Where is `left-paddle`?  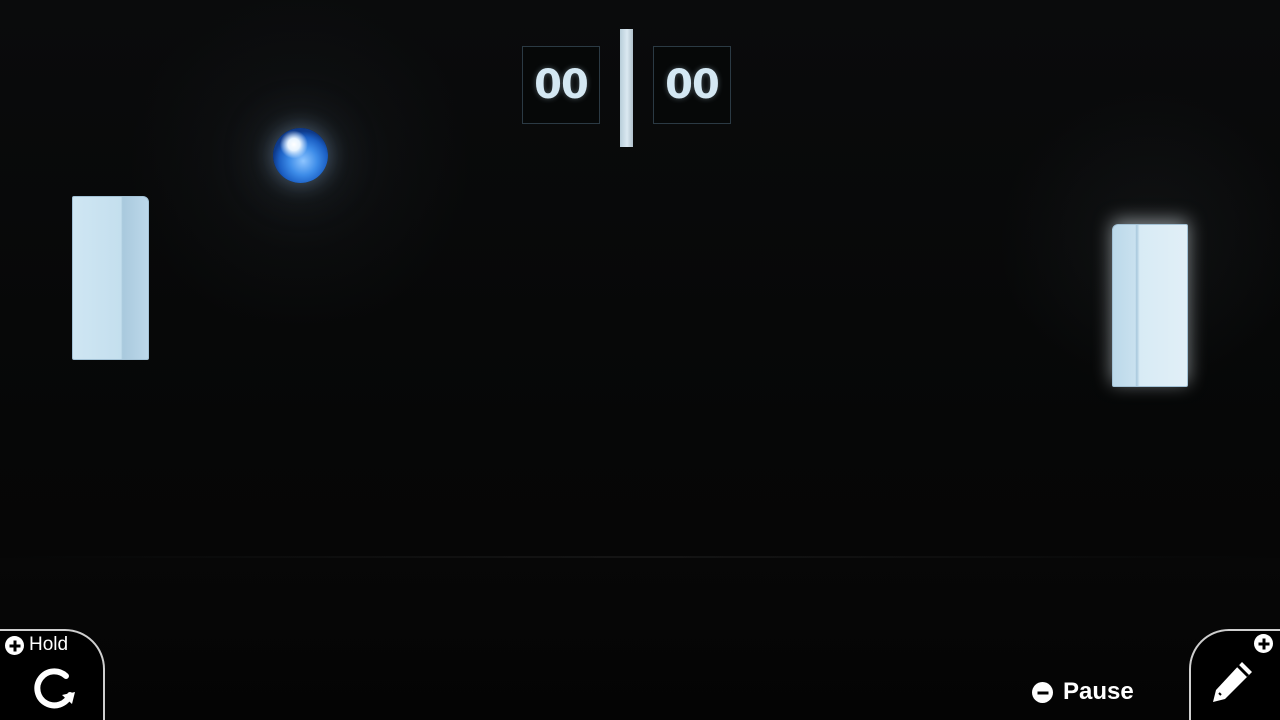 left-paddle is located at coordinates (110, 278).